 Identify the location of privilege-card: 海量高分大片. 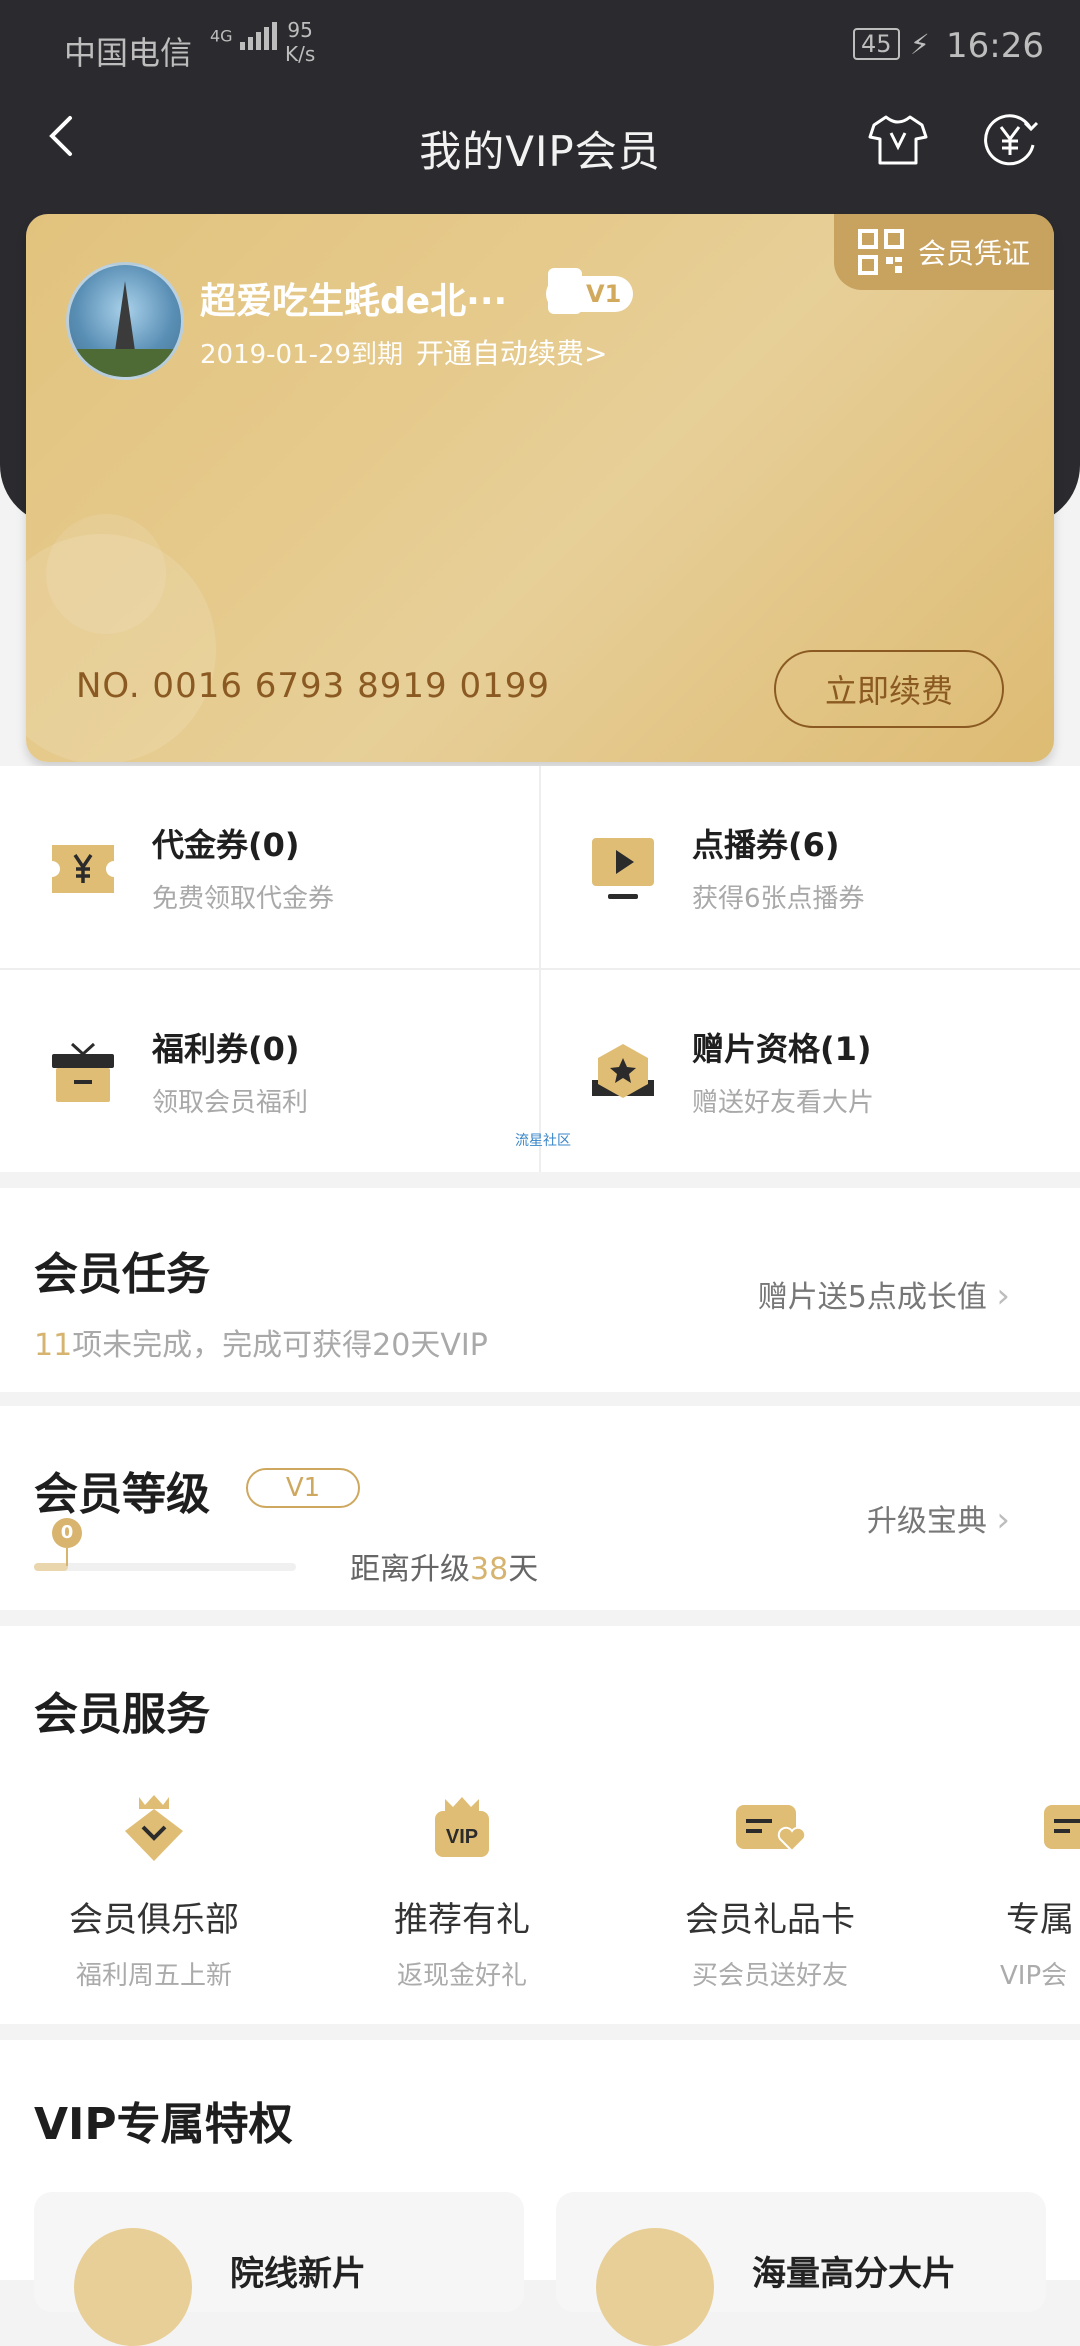
(801, 2269).